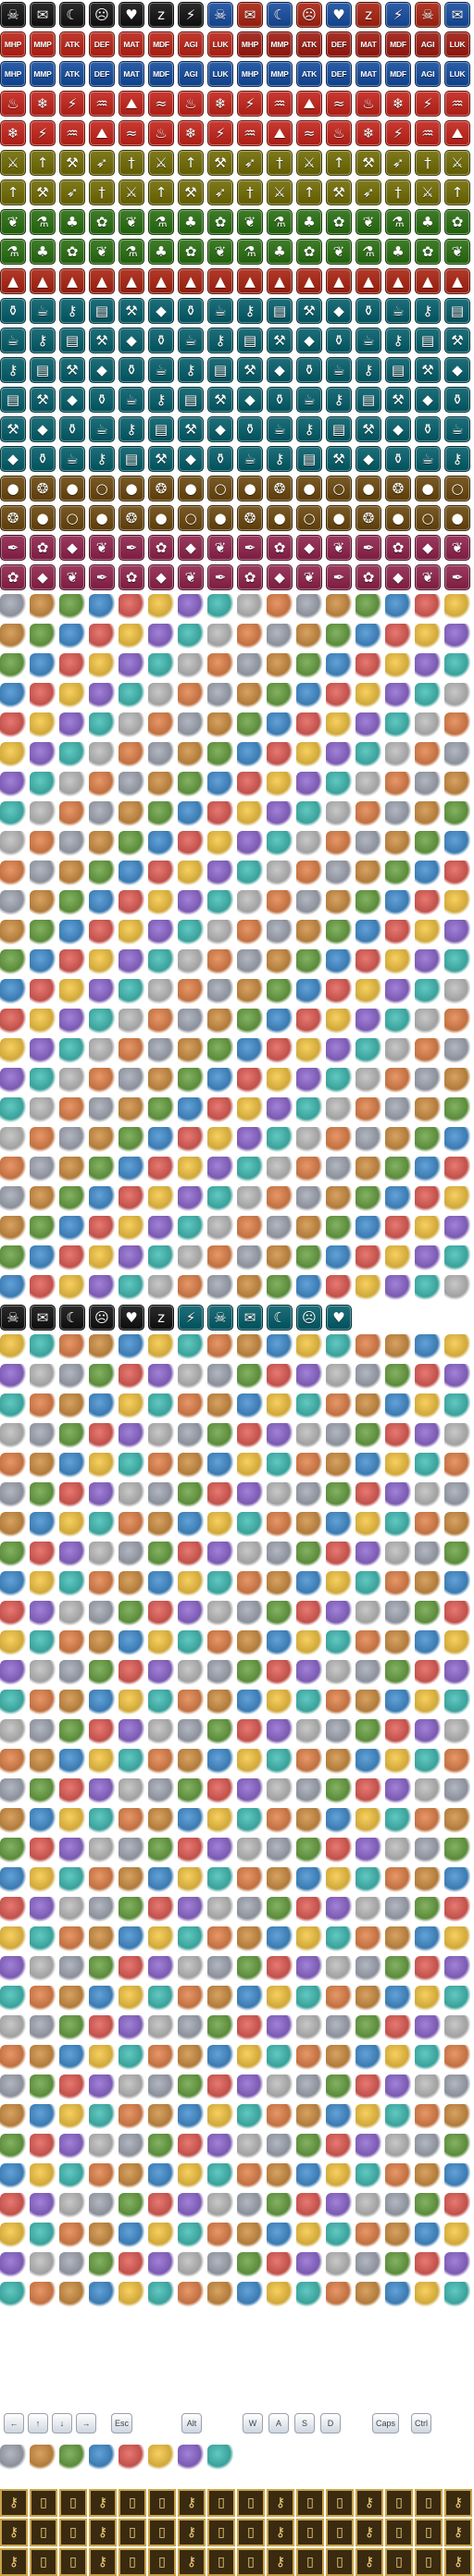 The height and width of the screenshot is (2576, 474). I want to click on crystal-icon-glyph: ◆, so click(427, 547).